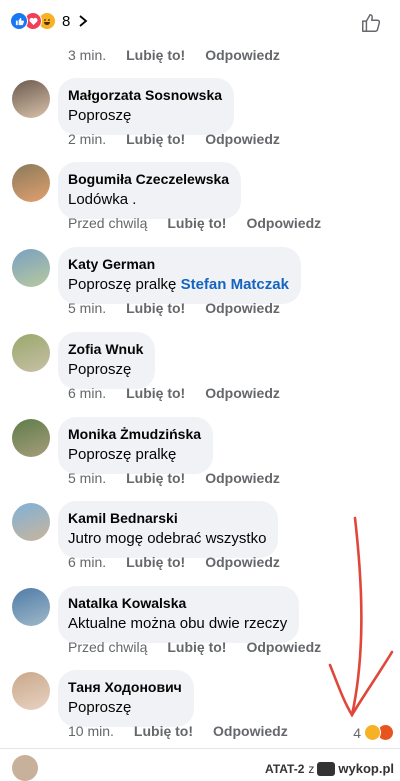 Image resolution: width=400 pixels, height=781 pixels. I want to click on comment-bubble: Małgorzata Sosnowska Poproszę, so click(146, 106).